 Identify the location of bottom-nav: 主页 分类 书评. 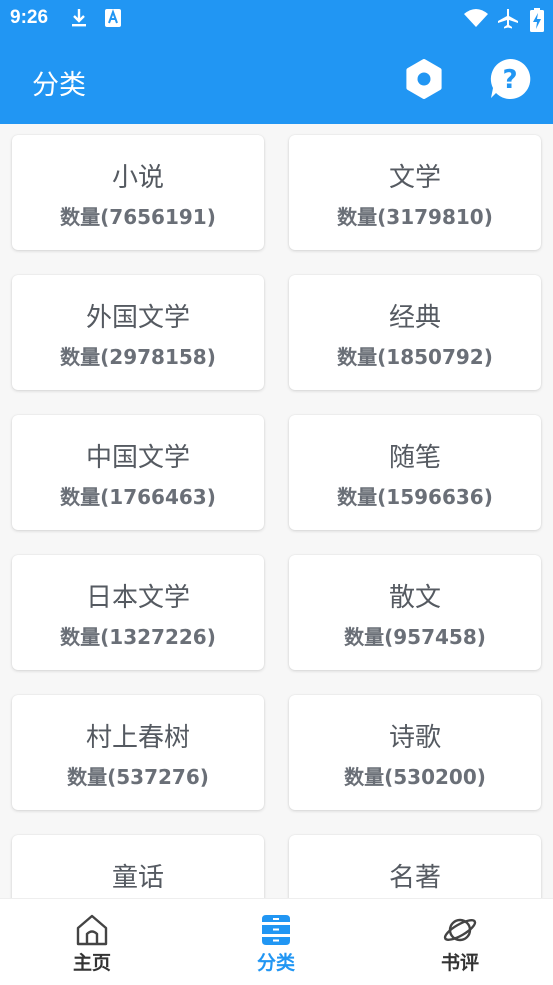
(276, 941).